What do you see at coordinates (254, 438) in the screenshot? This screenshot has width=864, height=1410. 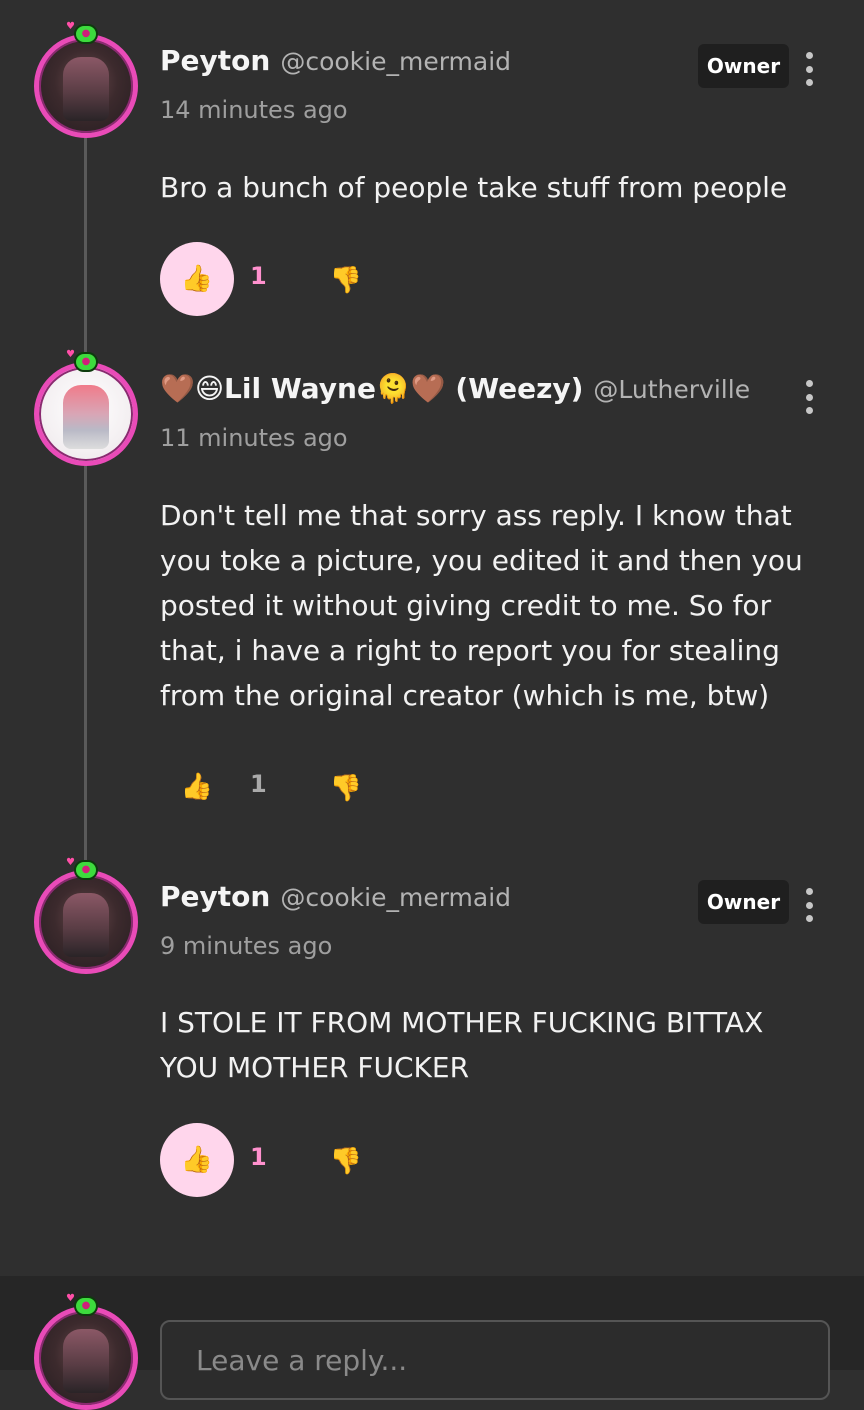 I see `comment-timestamp: 11 minutes ago` at bounding box center [254, 438].